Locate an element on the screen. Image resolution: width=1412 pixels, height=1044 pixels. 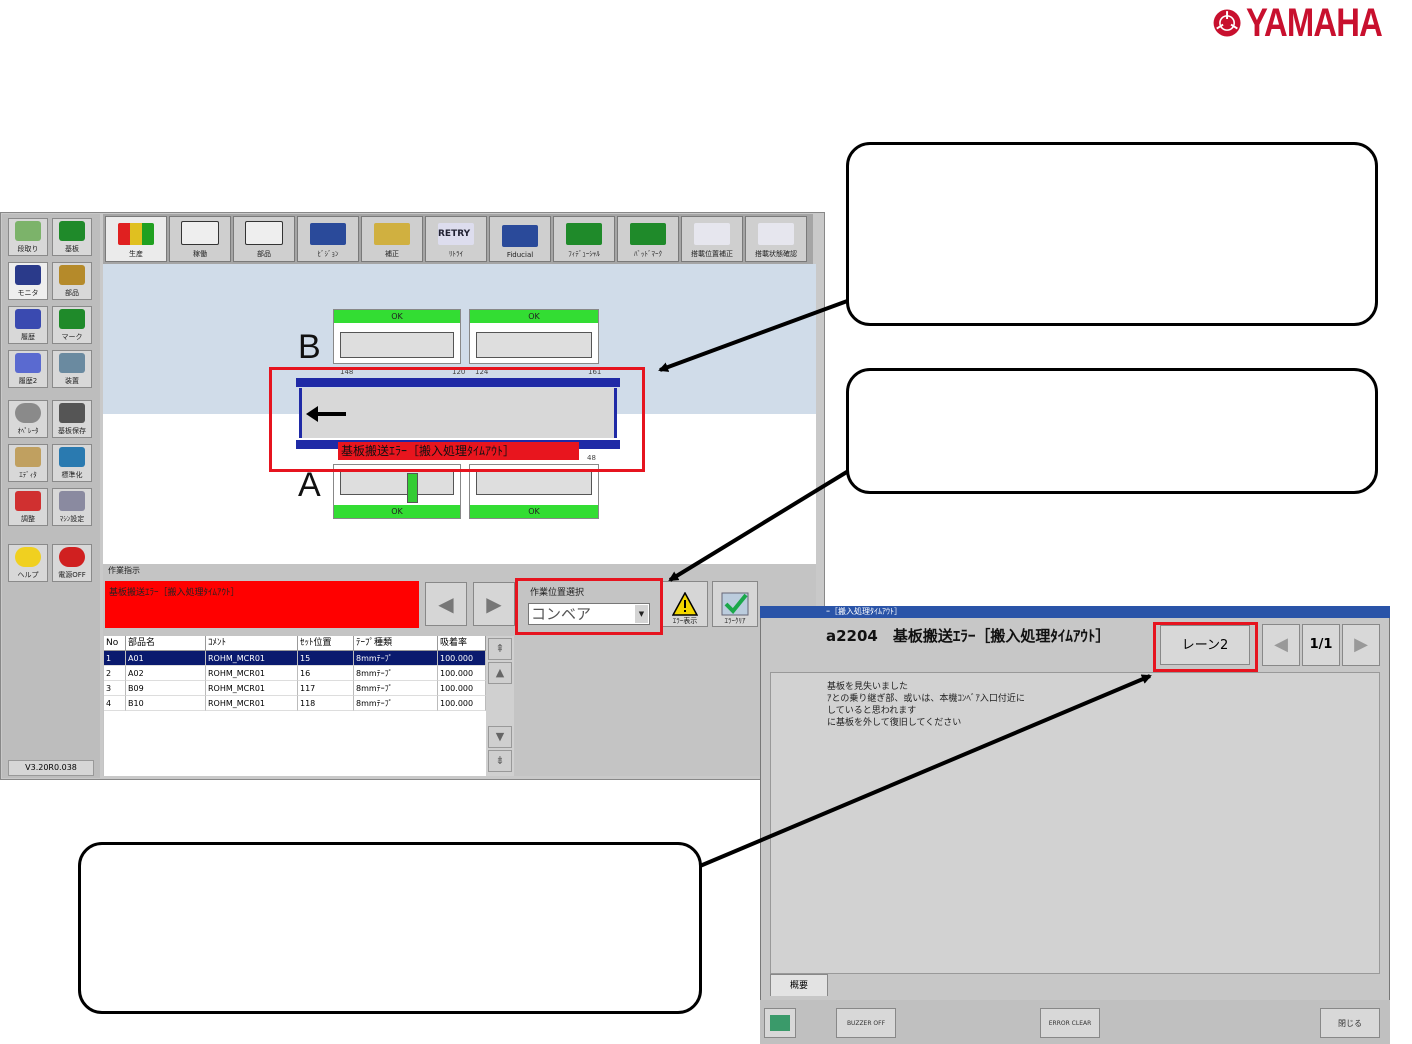
table-row: 1 A01 ROHM_MCR01 15 8mmﾃｰﾌﾟ 100.000 is located at coordinates (295, 658).